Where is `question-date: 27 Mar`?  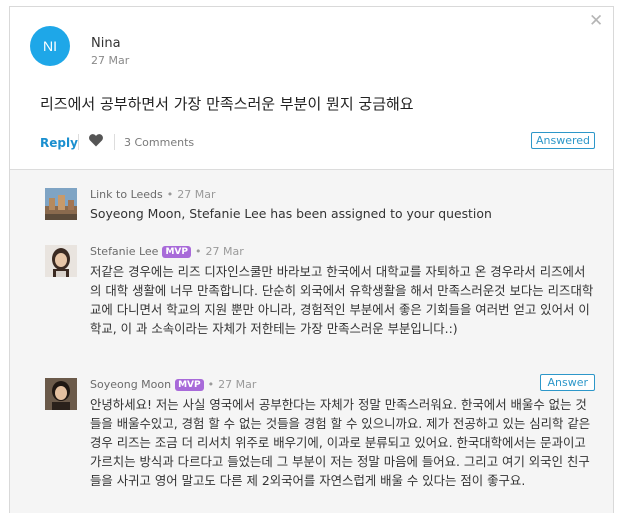
question-date: 27 Mar is located at coordinates (110, 60).